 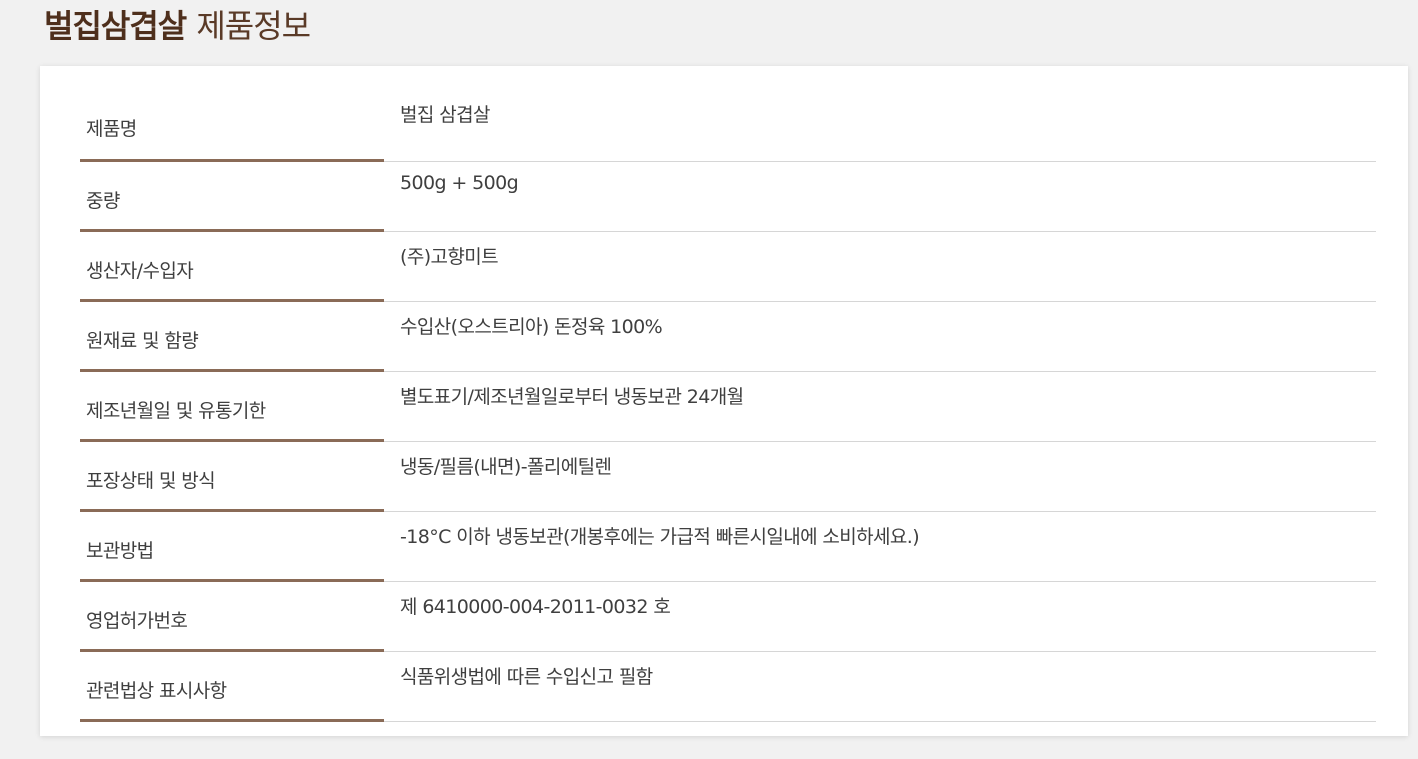 I want to click on product-name-heading: 벌집삼겹살, so click(x=115, y=26).